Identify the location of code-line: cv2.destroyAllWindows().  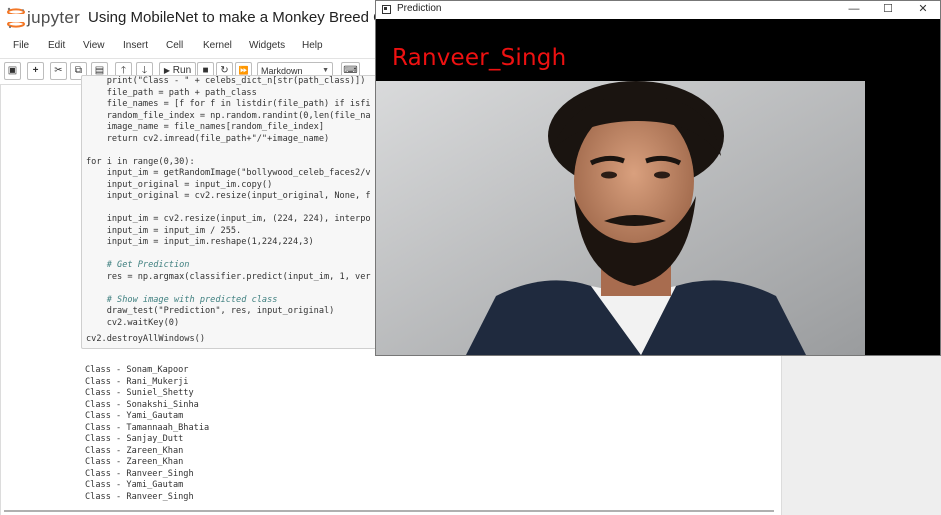
(145, 339).